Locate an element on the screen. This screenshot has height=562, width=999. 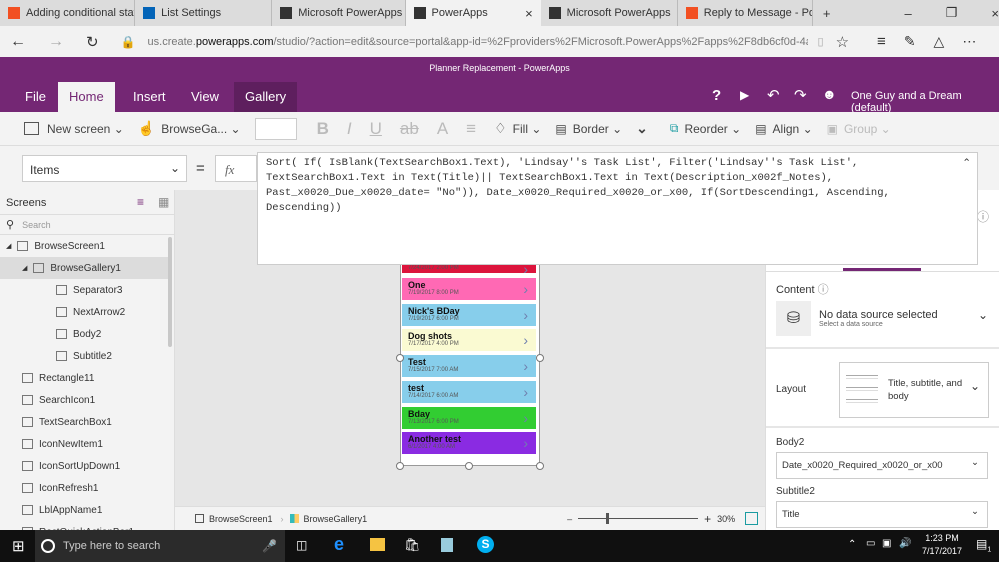
content-help-icon: ⓘ is located at coordinates (823, 290).